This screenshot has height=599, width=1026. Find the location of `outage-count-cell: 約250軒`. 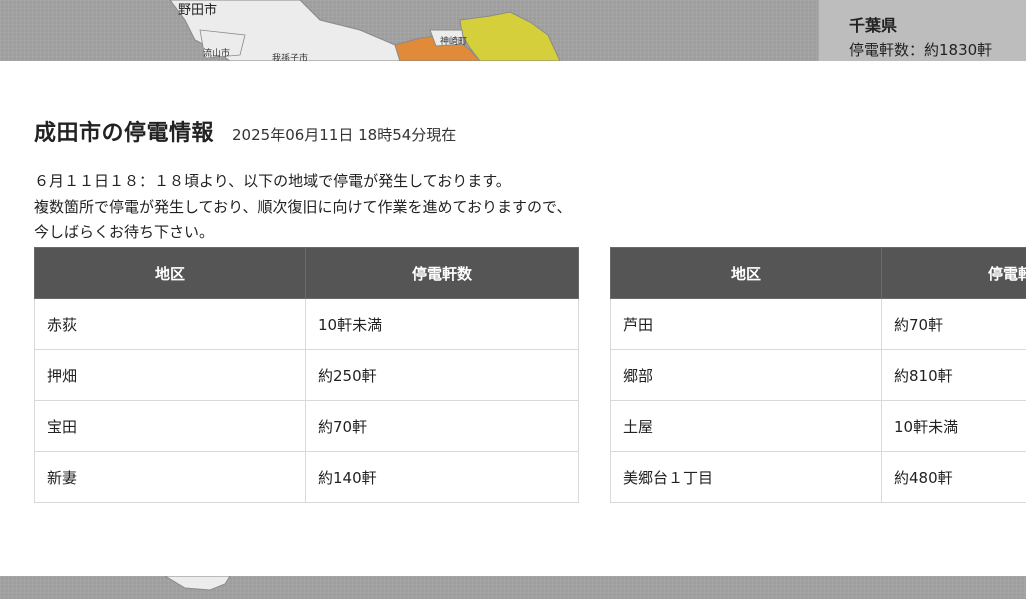

outage-count-cell: 約250軒 is located at coordinates (442, 375).